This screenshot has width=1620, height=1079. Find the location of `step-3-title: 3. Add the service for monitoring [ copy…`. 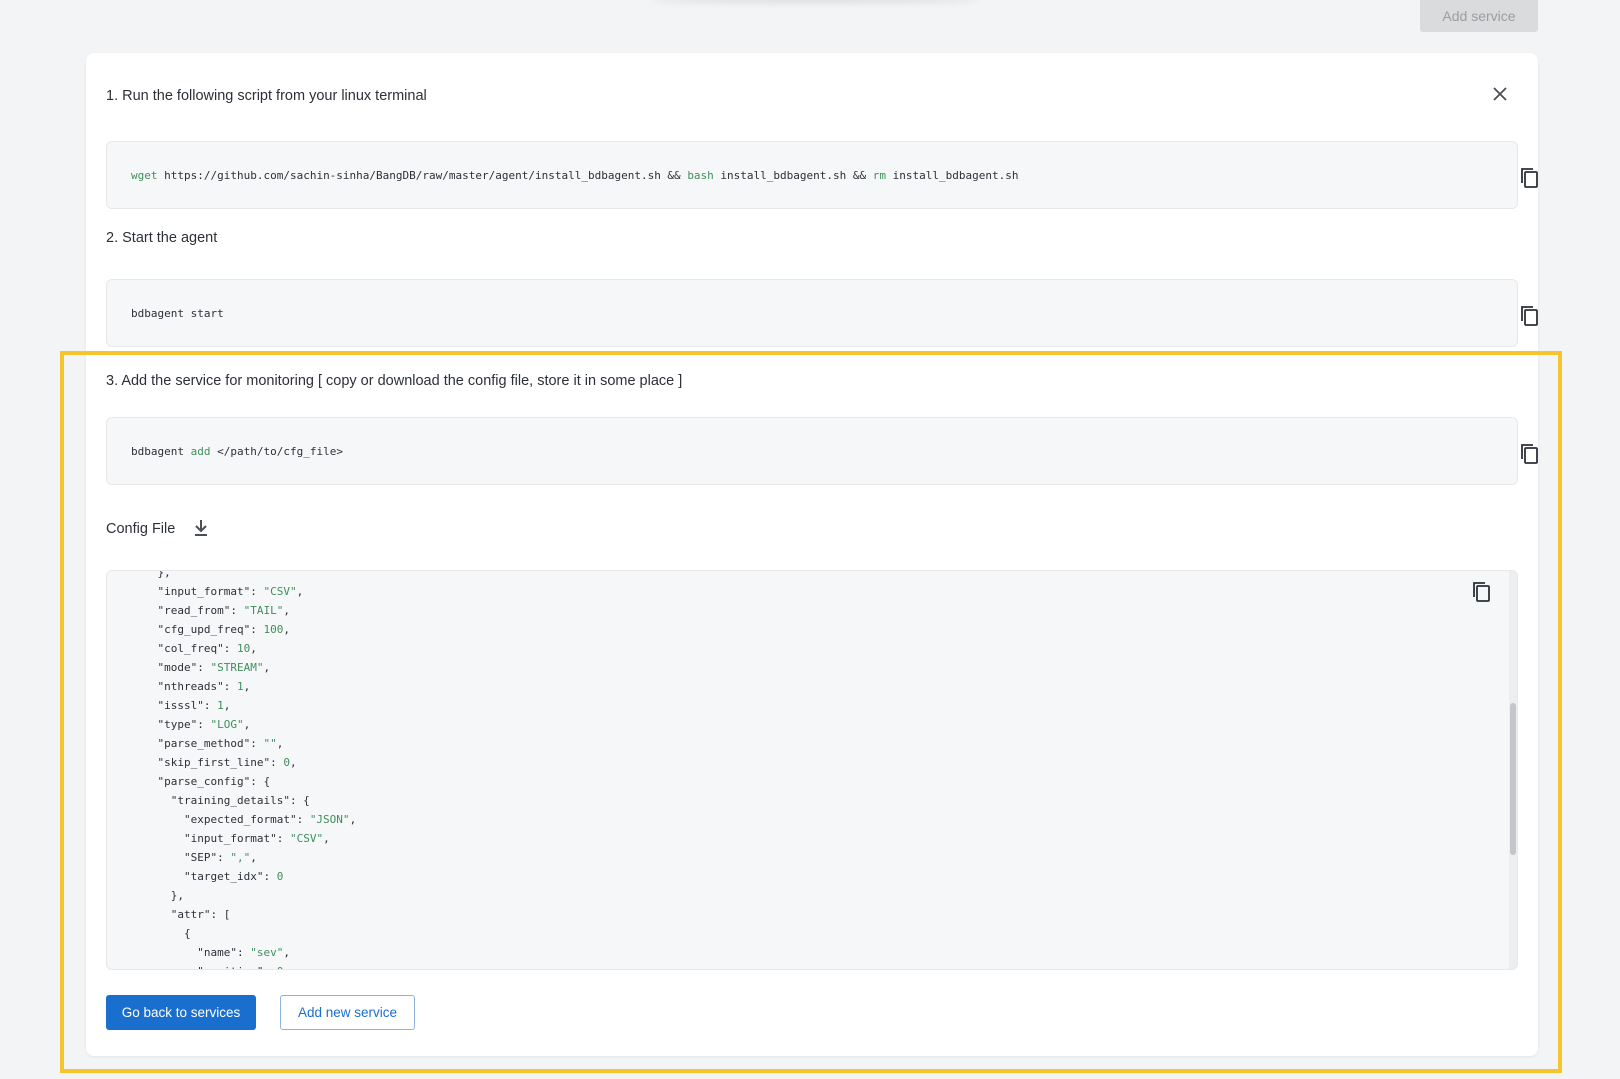

step-3-title: 3. Add the service for monitoring [ copy… is located at coordinates (394, 381).